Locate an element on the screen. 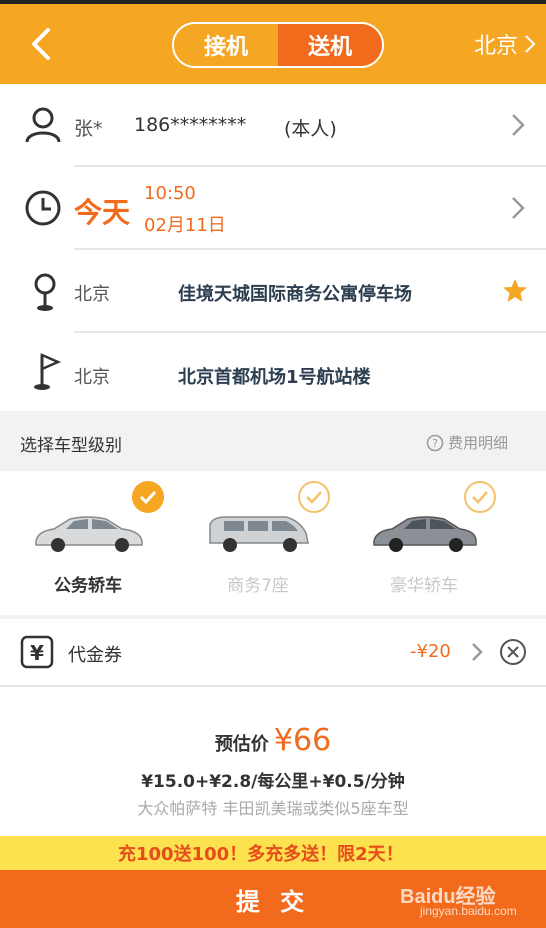  fare-formula: ¥15.0+¥2.8/每公里+¥0.5/分钟 is located at coordinates (273, 782).